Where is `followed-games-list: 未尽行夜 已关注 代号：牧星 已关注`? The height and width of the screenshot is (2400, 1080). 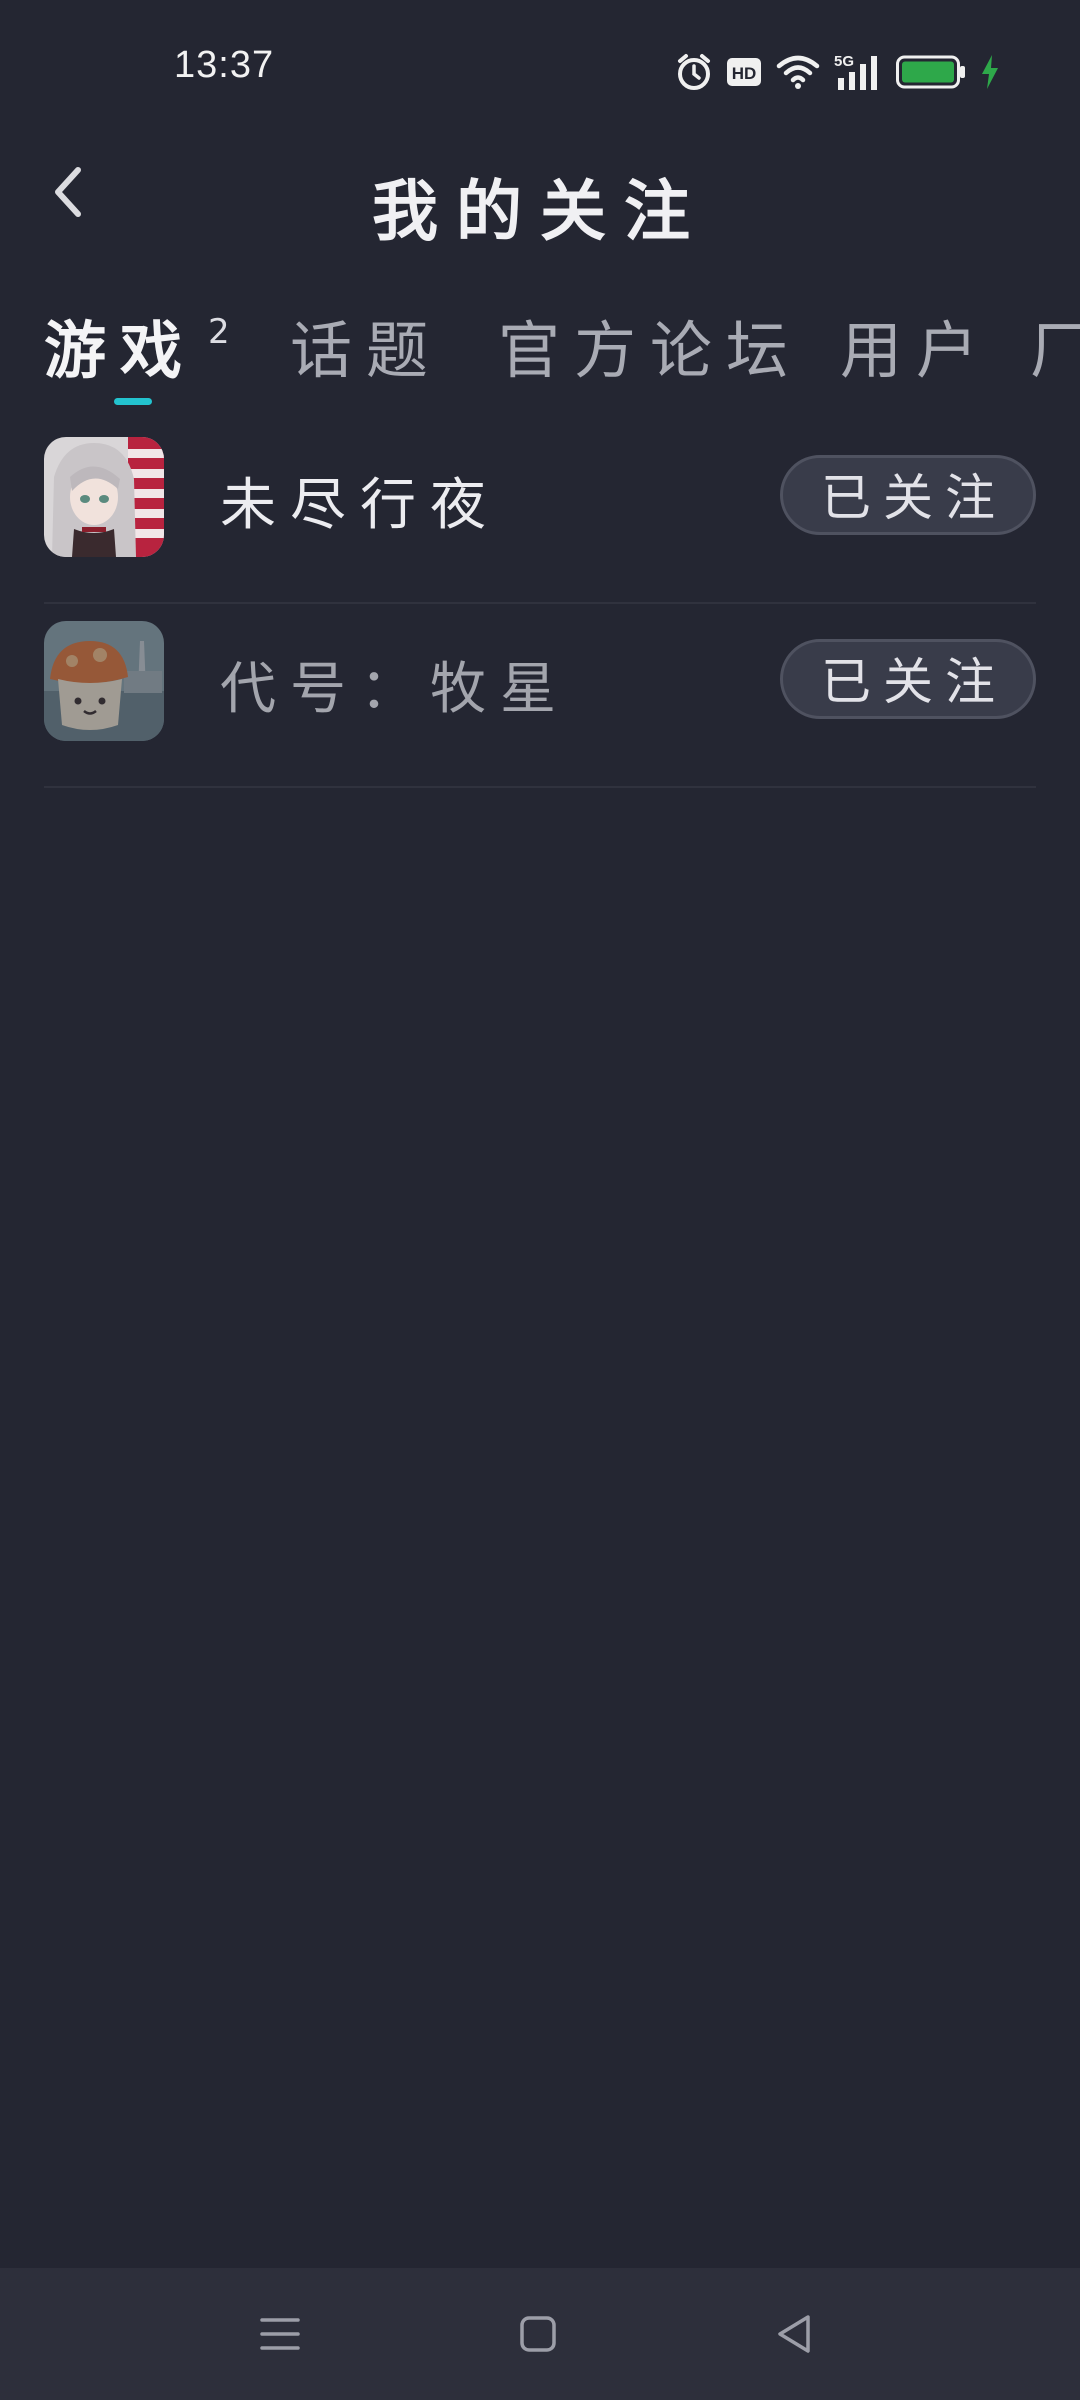 followed-games-list: 未尽行夜 已关注 代号：牧星 已关注 is located at coordinates (540, 604).